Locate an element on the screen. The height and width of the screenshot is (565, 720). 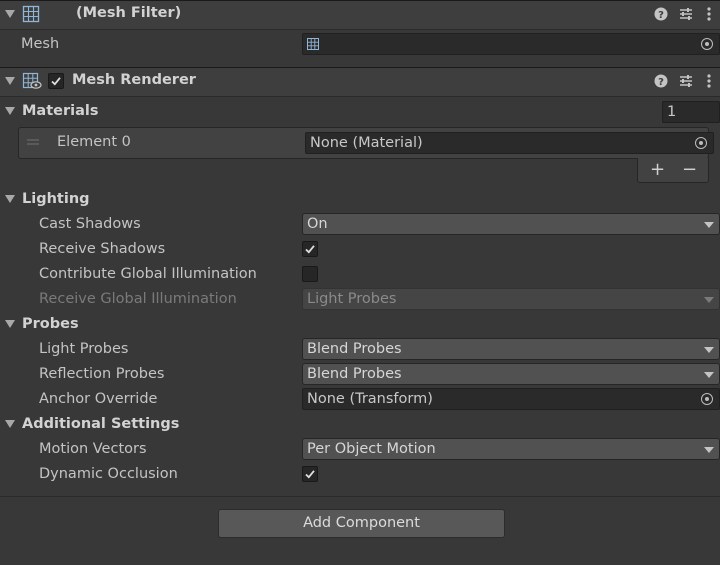
add-element-button: + is located at coordinates (657, 169).